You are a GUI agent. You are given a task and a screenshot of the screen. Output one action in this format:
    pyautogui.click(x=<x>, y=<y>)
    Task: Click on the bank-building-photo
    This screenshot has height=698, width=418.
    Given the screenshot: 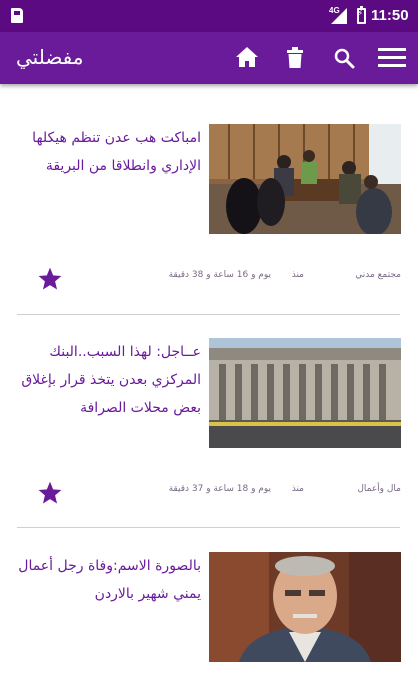 What is the action you would take?
    pyautogui.click(x=305, y=393)
    